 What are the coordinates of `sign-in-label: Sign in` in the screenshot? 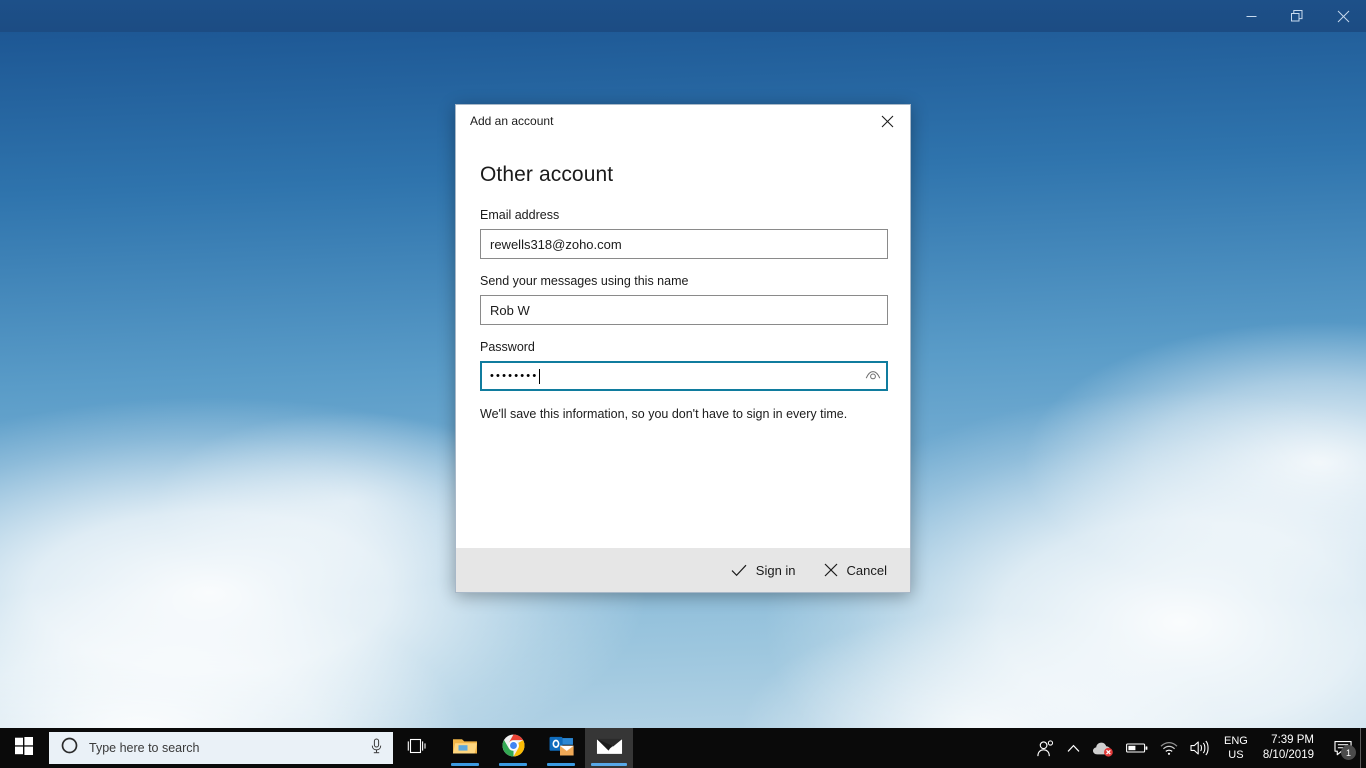 It's located at (775, 570).